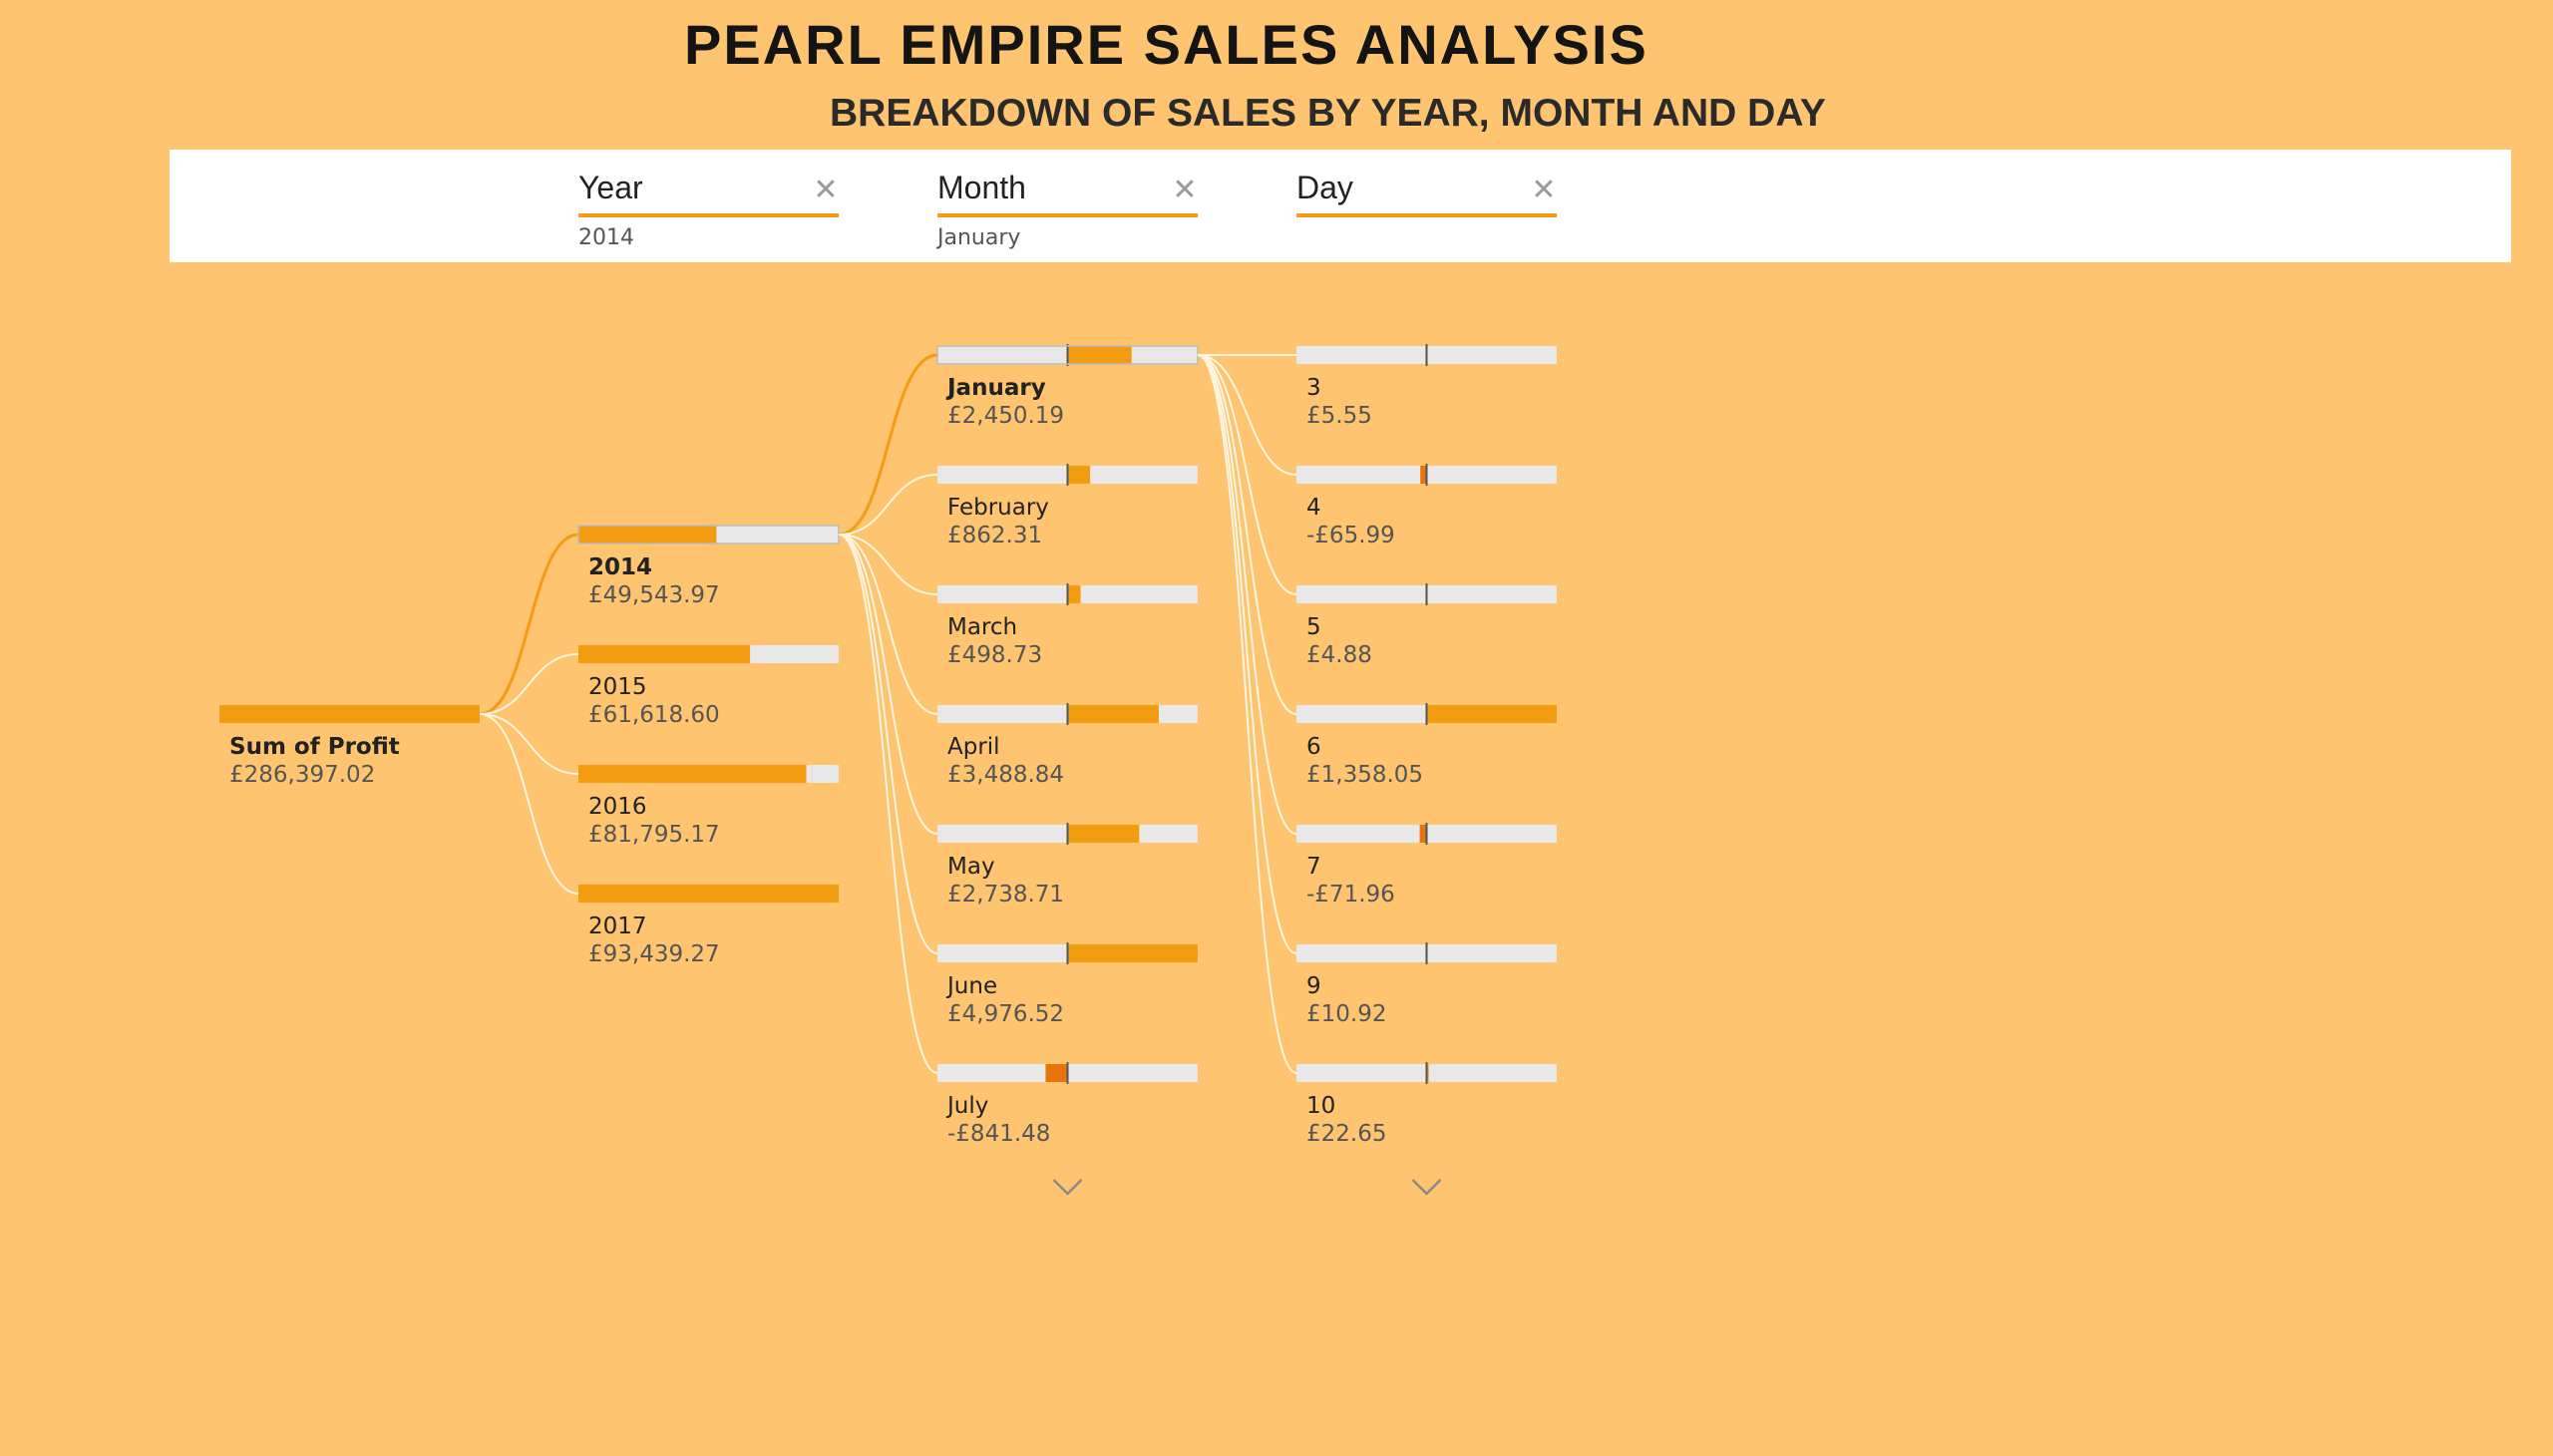 This screenshot has height=1456, width=2553. Describe the element at coordinates (654, 701) in the screenshot. I see `year-node-2015-label: 2015 £61,618.60` at that location.